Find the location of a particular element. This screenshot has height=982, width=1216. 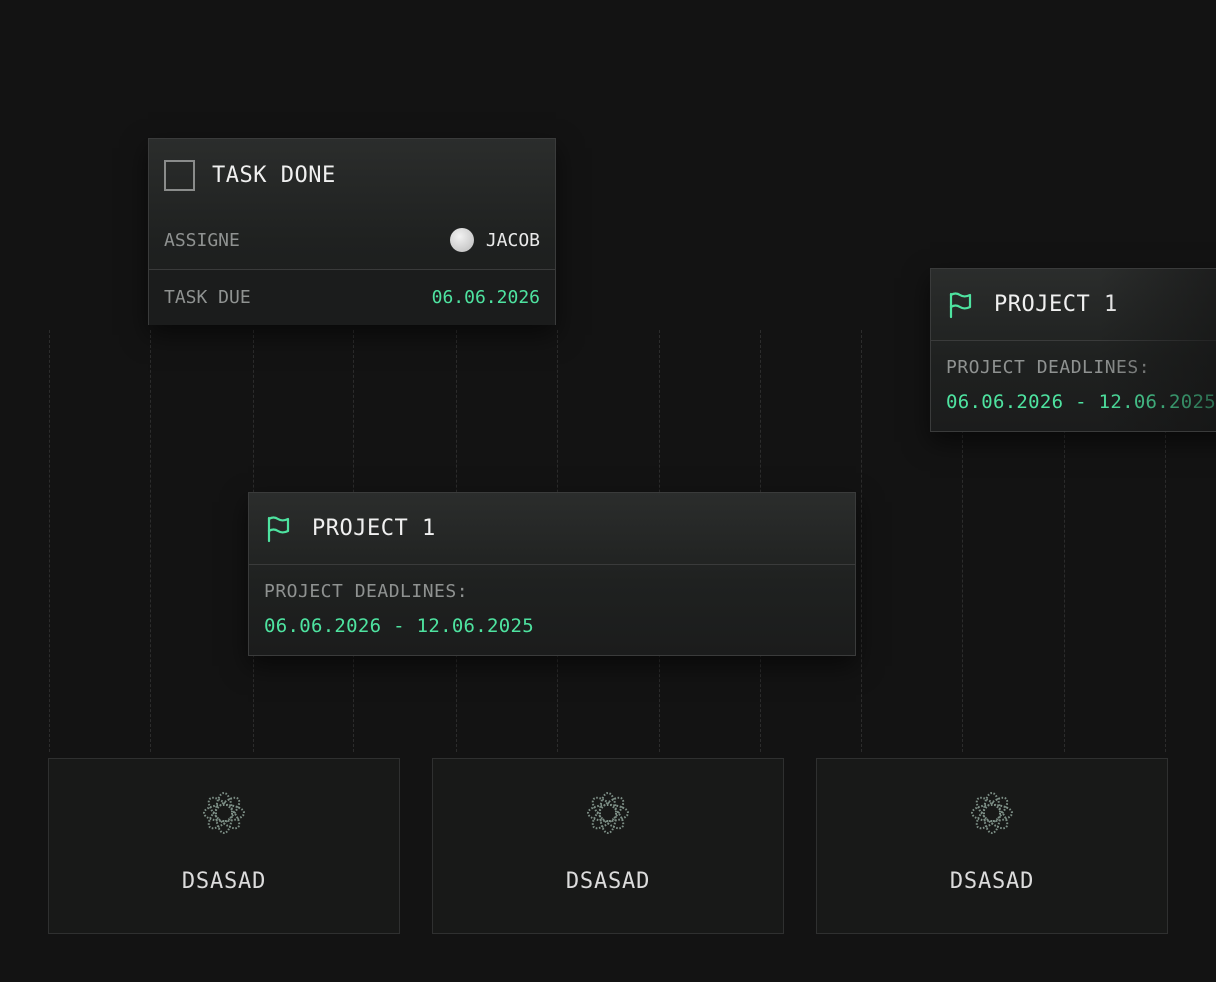

tile-2: DSASAD is located at coordinates (608, 846).